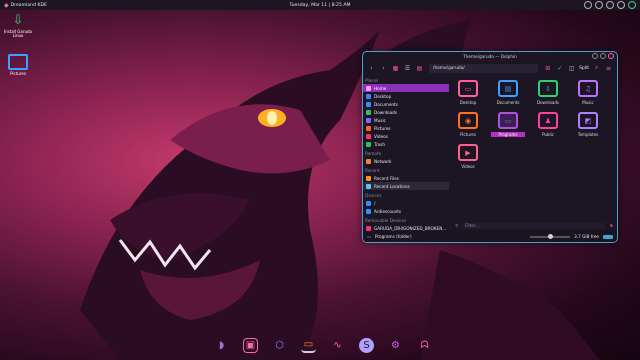 The image size is (640, 360). I want to click on details-view-icon: ▤, so click(419, 68).